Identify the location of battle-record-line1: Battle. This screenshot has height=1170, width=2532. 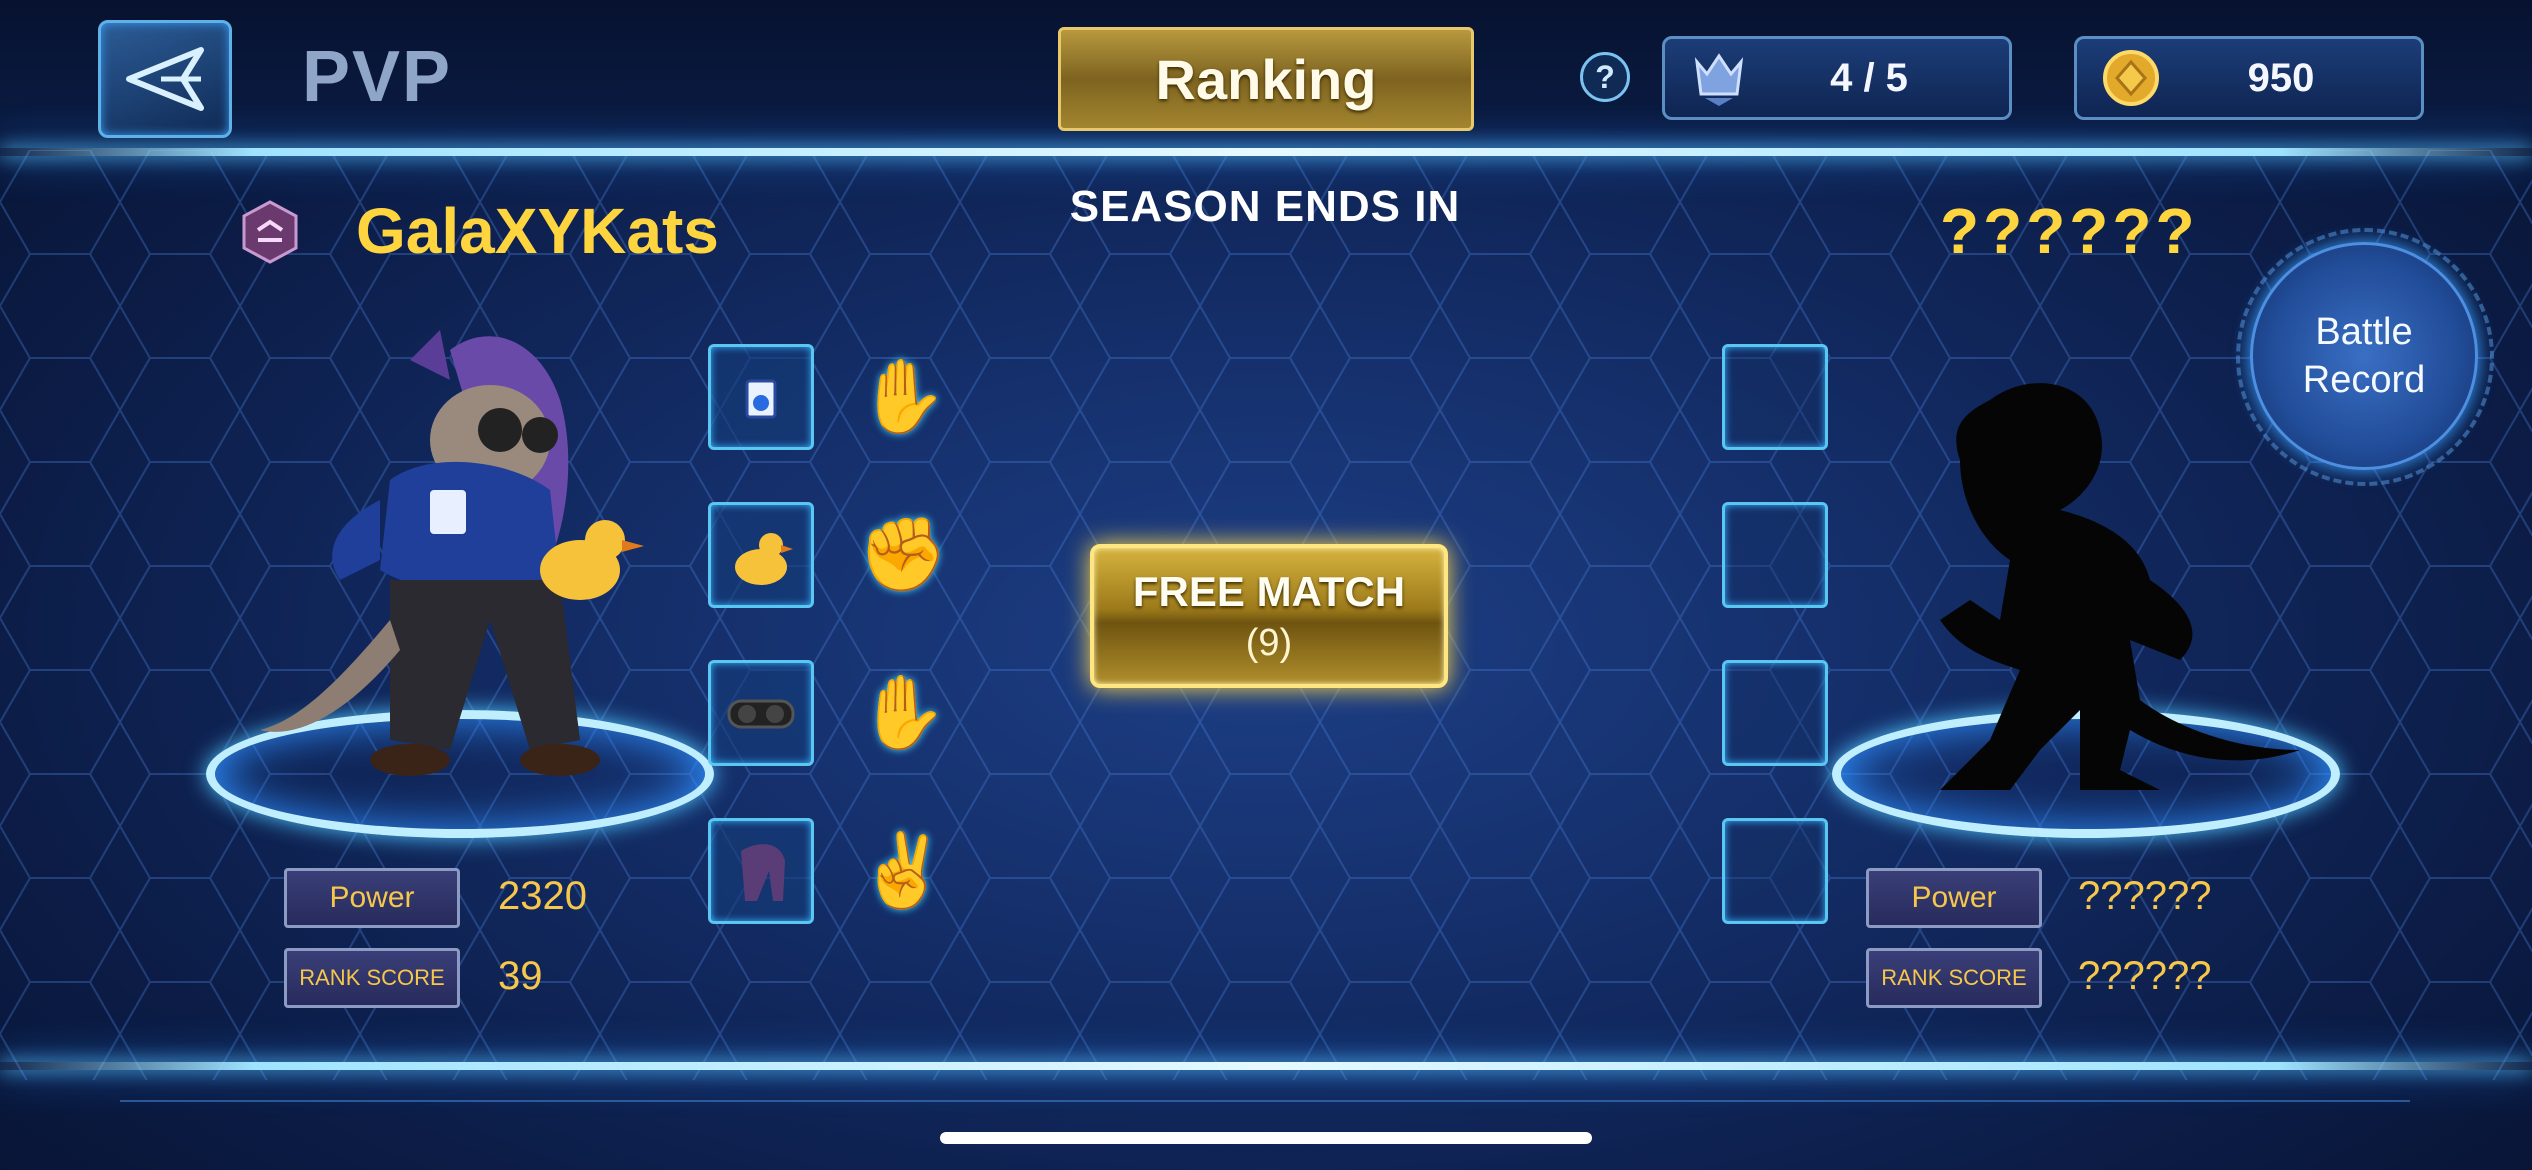
(2364, 332).